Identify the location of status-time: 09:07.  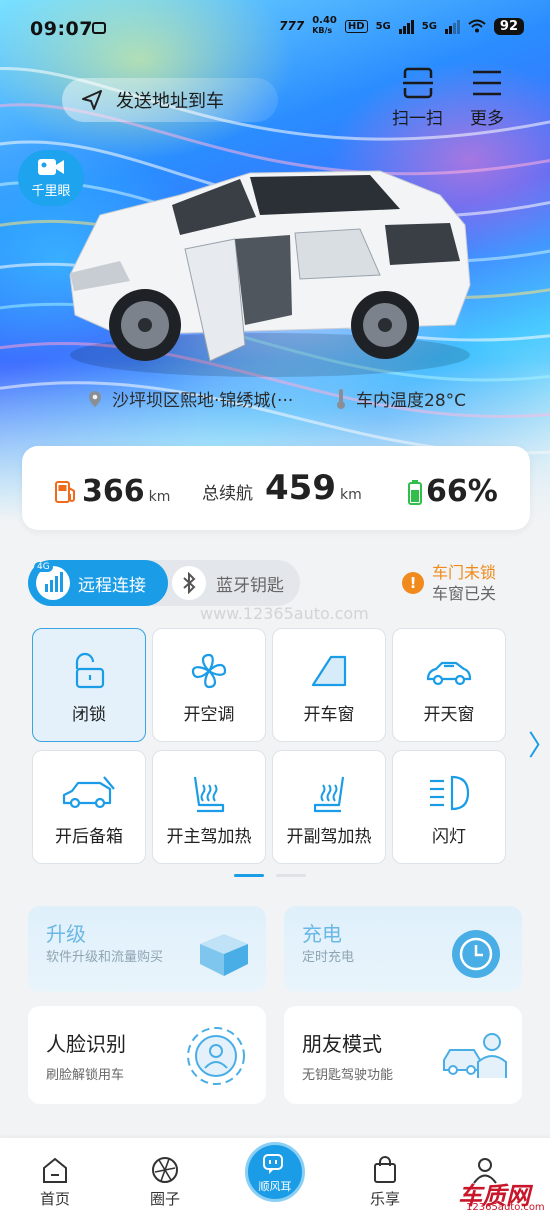
(61, 29).